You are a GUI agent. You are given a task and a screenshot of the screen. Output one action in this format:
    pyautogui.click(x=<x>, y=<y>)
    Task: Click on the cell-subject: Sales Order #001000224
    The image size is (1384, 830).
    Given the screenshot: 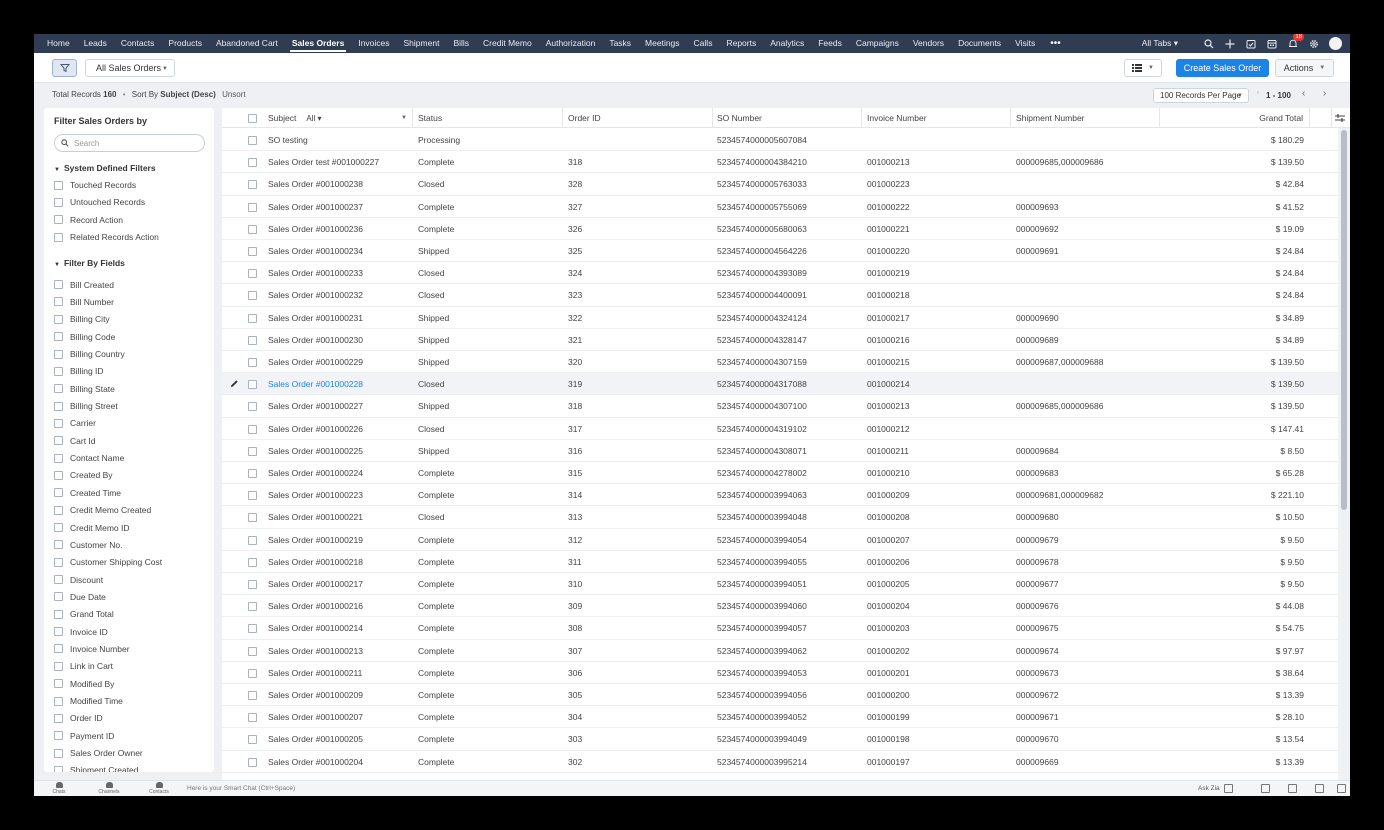 What is the action you would take?
    pyautogui.click(x=338, y=473)
    